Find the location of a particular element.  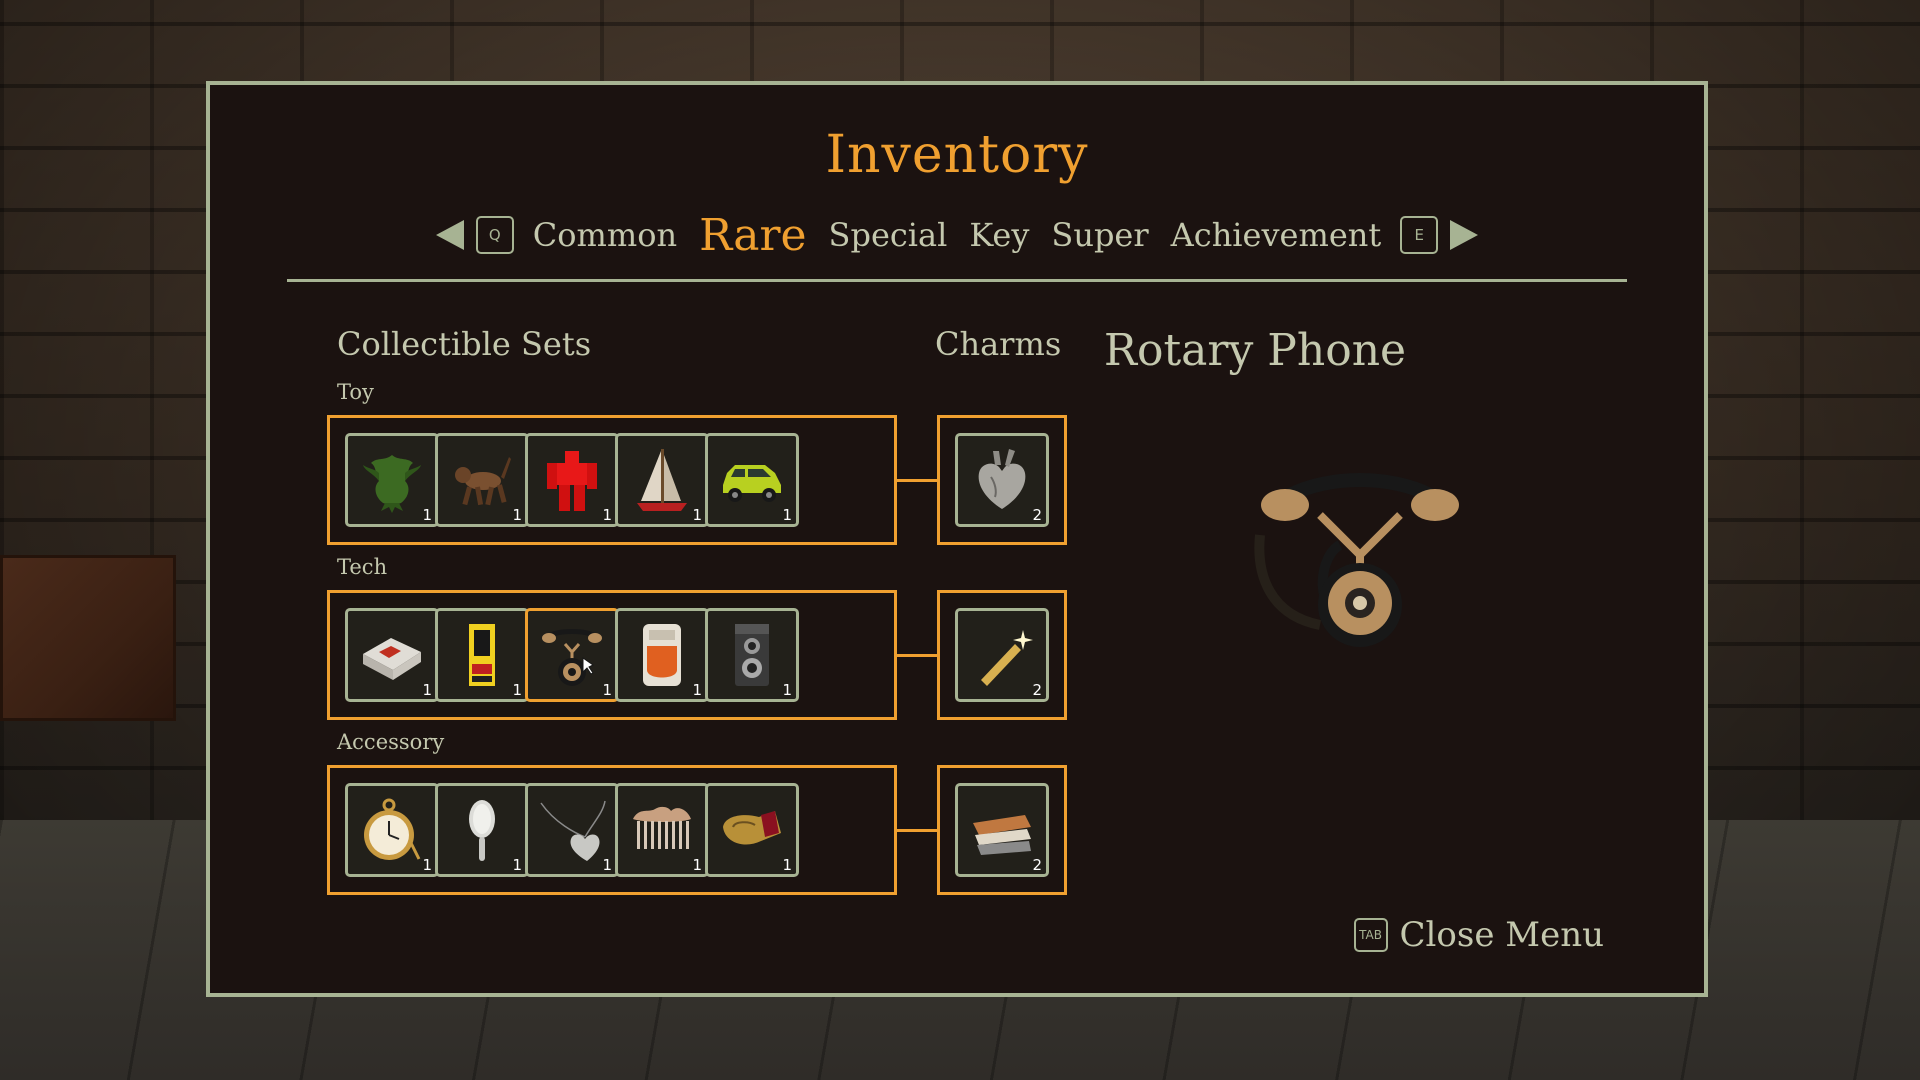

set-frame-accessory: 1 1 1 1 1 is located at coordinates (612, 830).